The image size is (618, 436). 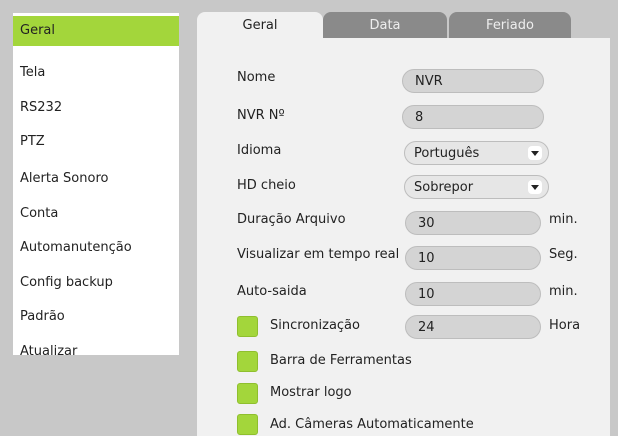 I want to click on sidebar-item-atualizar: Atualizar, so click(x=96, y=352).